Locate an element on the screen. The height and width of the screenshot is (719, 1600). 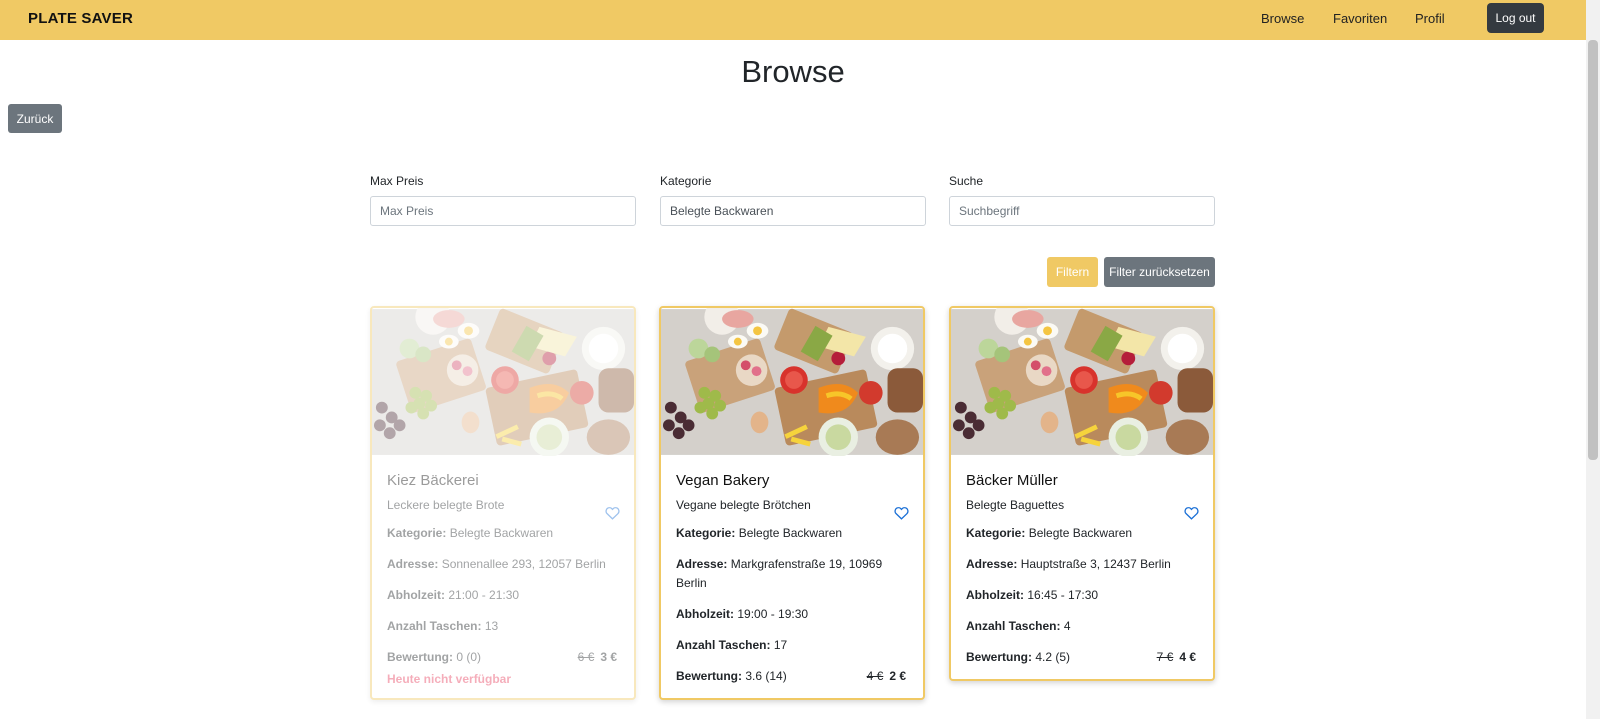
card-bag-count: Anzahl Taschen: 17 is located at coordinates (732, 645).